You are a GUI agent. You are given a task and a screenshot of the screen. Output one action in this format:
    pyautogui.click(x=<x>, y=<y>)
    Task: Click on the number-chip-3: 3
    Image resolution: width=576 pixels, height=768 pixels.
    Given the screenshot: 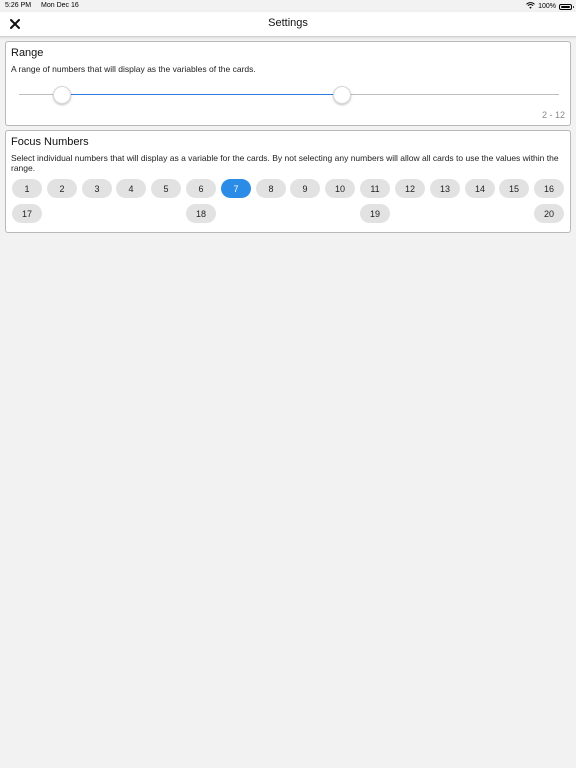 What is the action you would take?
    pyautogui.click(x=97, y=188)
    